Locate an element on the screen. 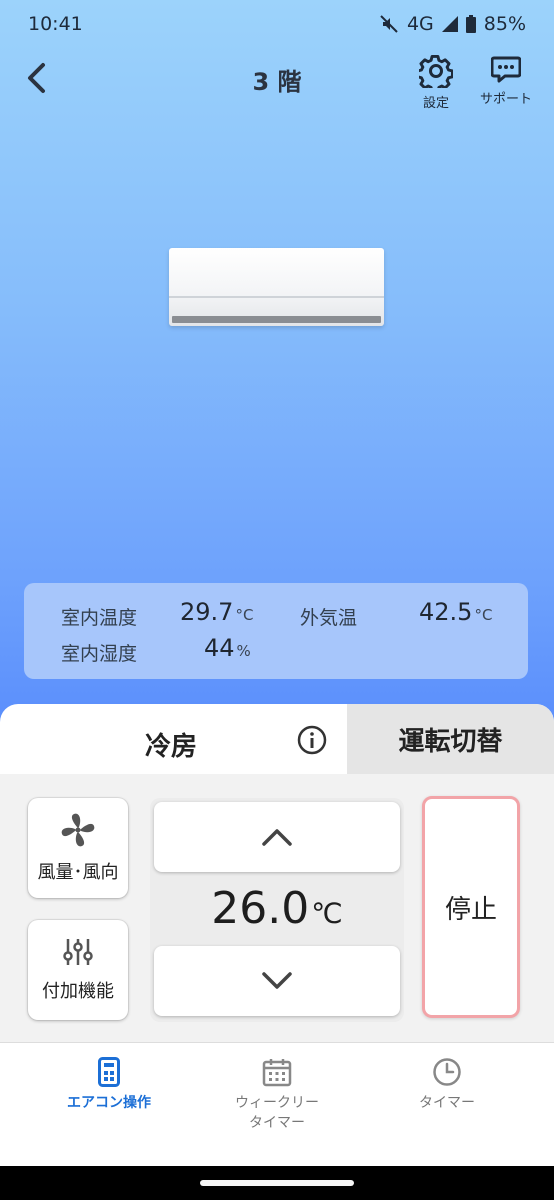  set-temperature: 26.0℃ is located at coordinates (277, 908).